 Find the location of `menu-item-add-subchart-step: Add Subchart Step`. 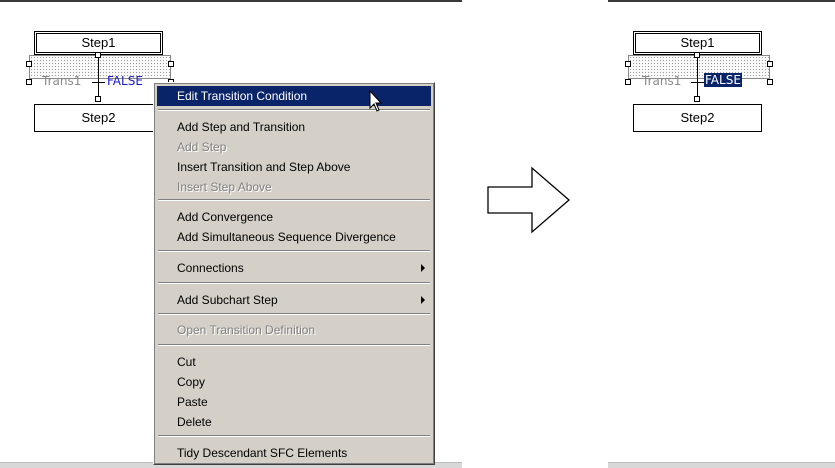

menu-item-add-subchart-step: Add Subchart Step is located at coordinates (294, 300).